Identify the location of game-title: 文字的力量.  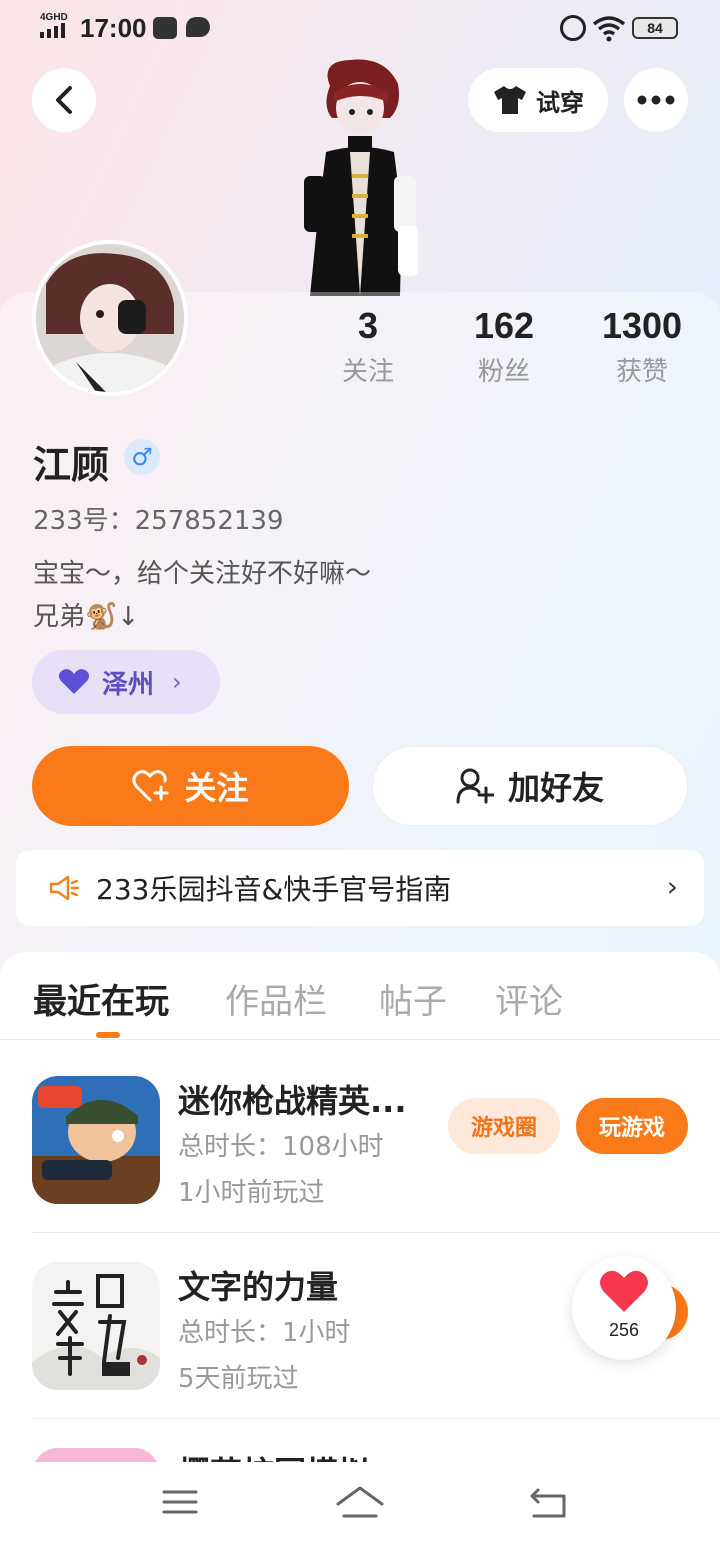
(258, 1287).